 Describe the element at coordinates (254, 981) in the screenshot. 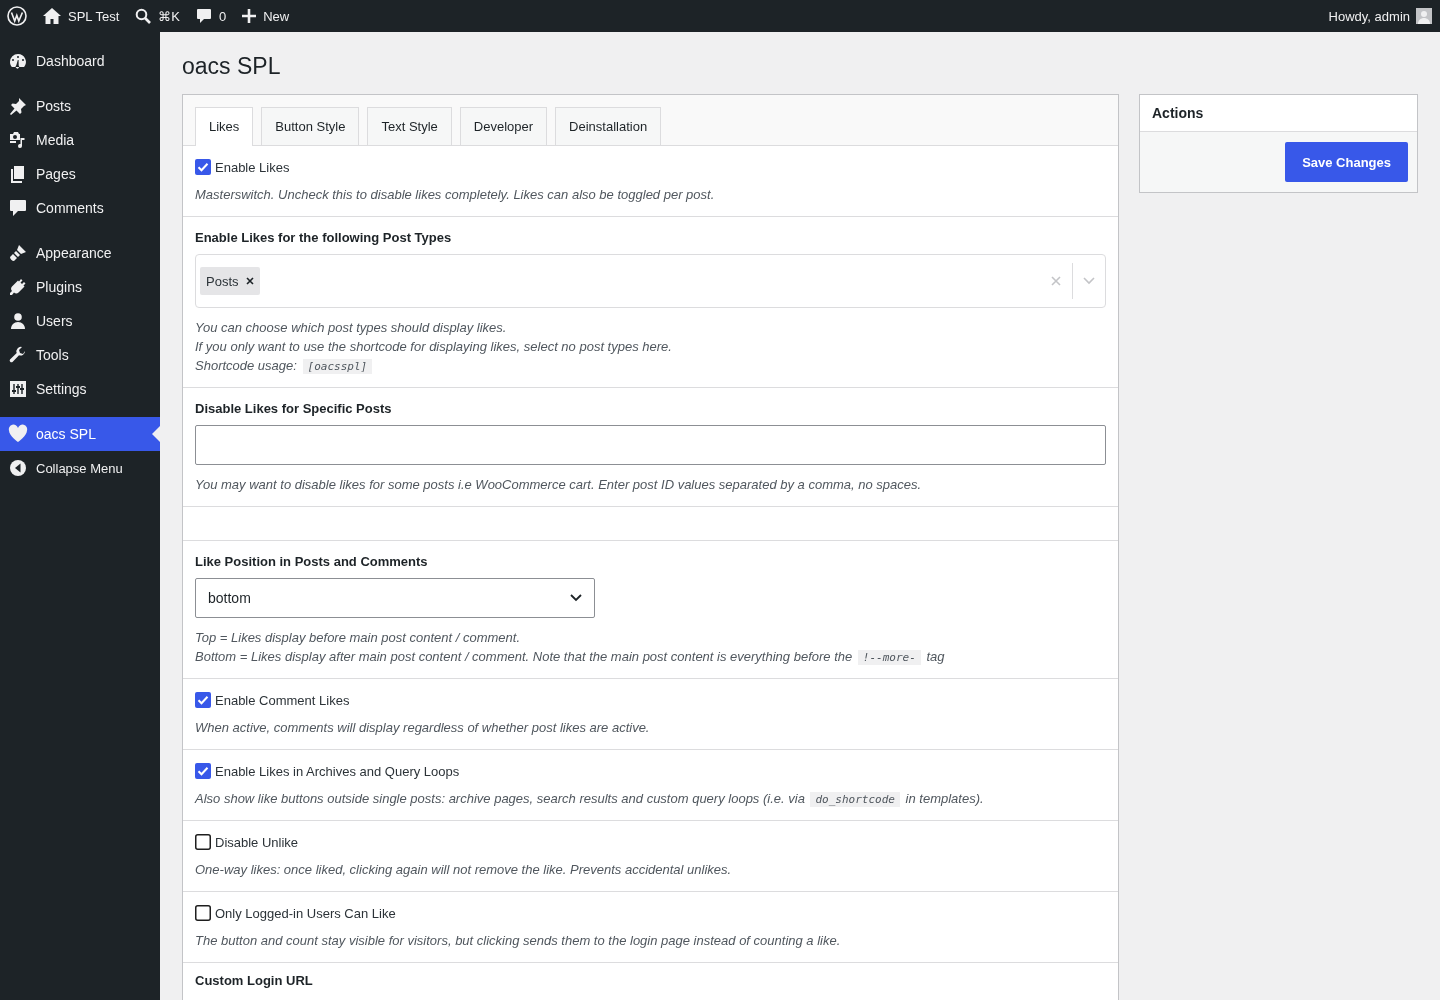

I see `section-title: Custom Login URL` at that location.